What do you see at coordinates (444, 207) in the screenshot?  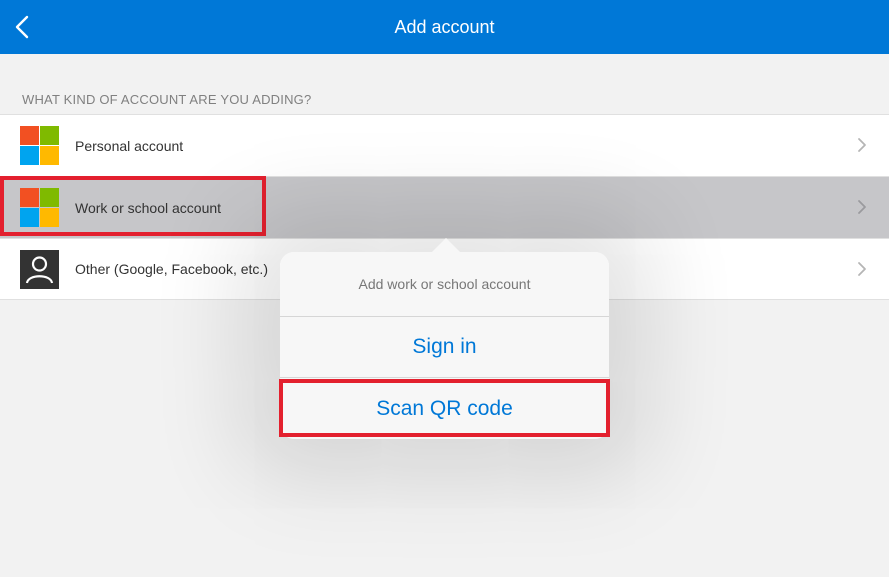 I see `list-item-work-or-school-account: Work or school account` at bounding box center [444, 207].